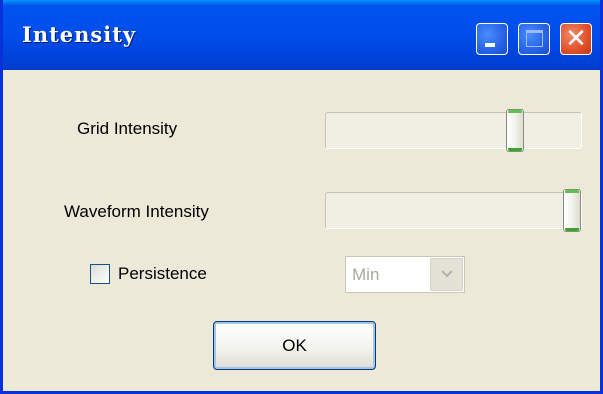 This screenshot has width=603, height=394. I want to click on waveform-intensity-label: Waveform Intensity, so click(136, 211).